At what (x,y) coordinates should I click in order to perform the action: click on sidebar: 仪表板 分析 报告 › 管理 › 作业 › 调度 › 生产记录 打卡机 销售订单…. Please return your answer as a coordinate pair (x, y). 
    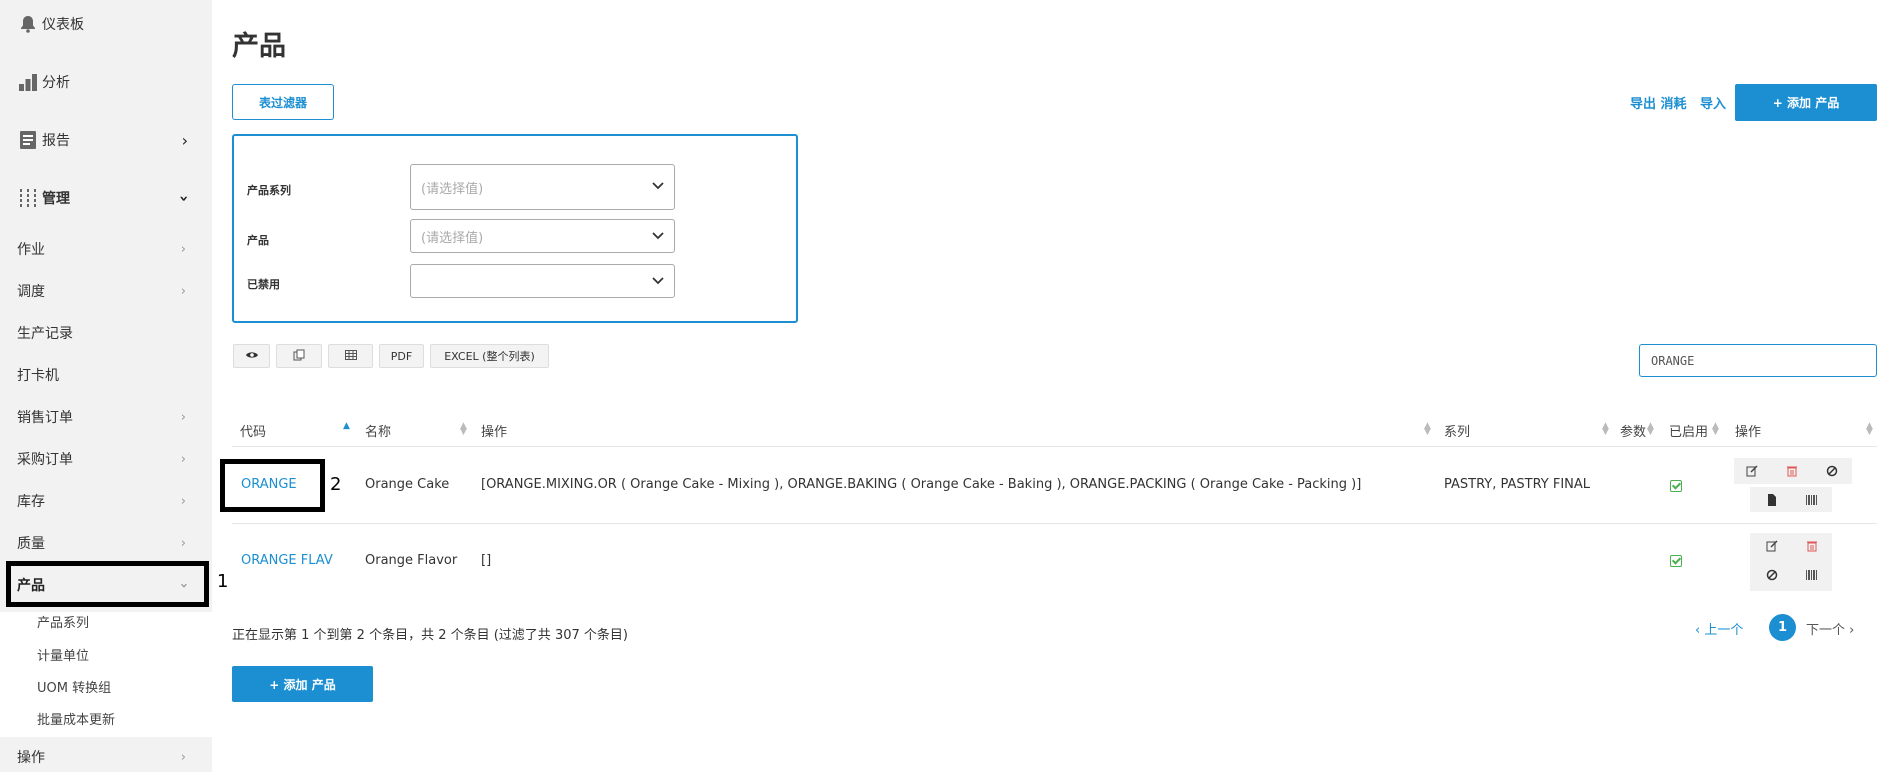
    Looking at the image, I should click on (106, 386).